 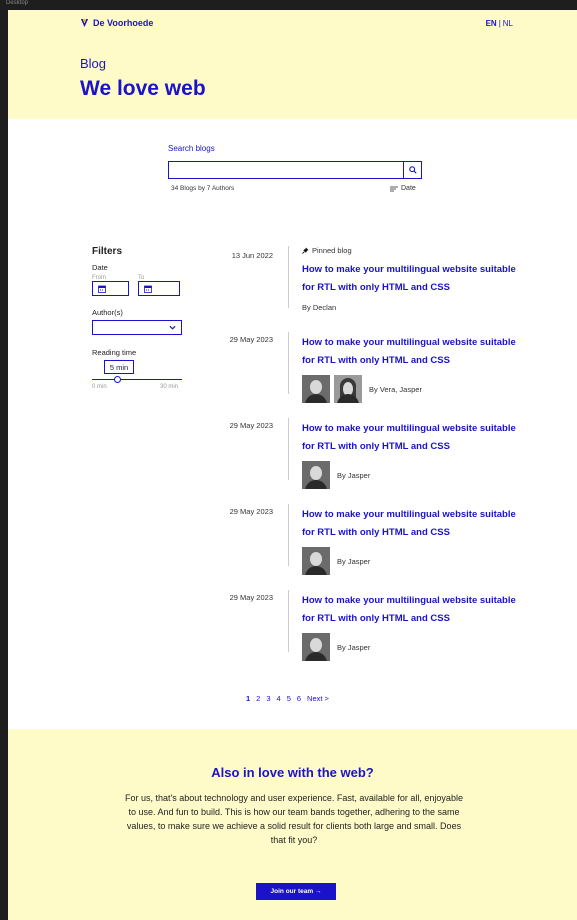 I want to click on slider-track, so click(x=137, y=379).